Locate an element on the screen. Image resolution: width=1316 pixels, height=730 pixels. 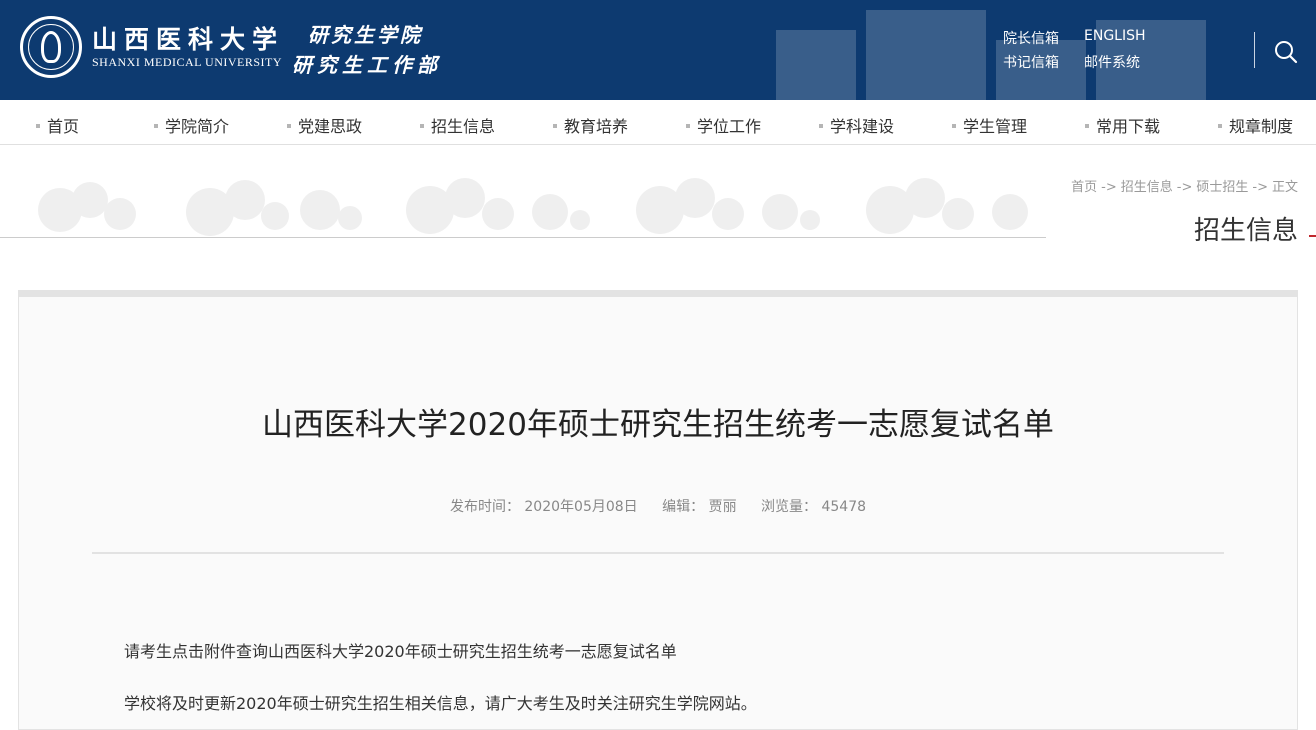
search-button is located at coordinates (1286, 52).